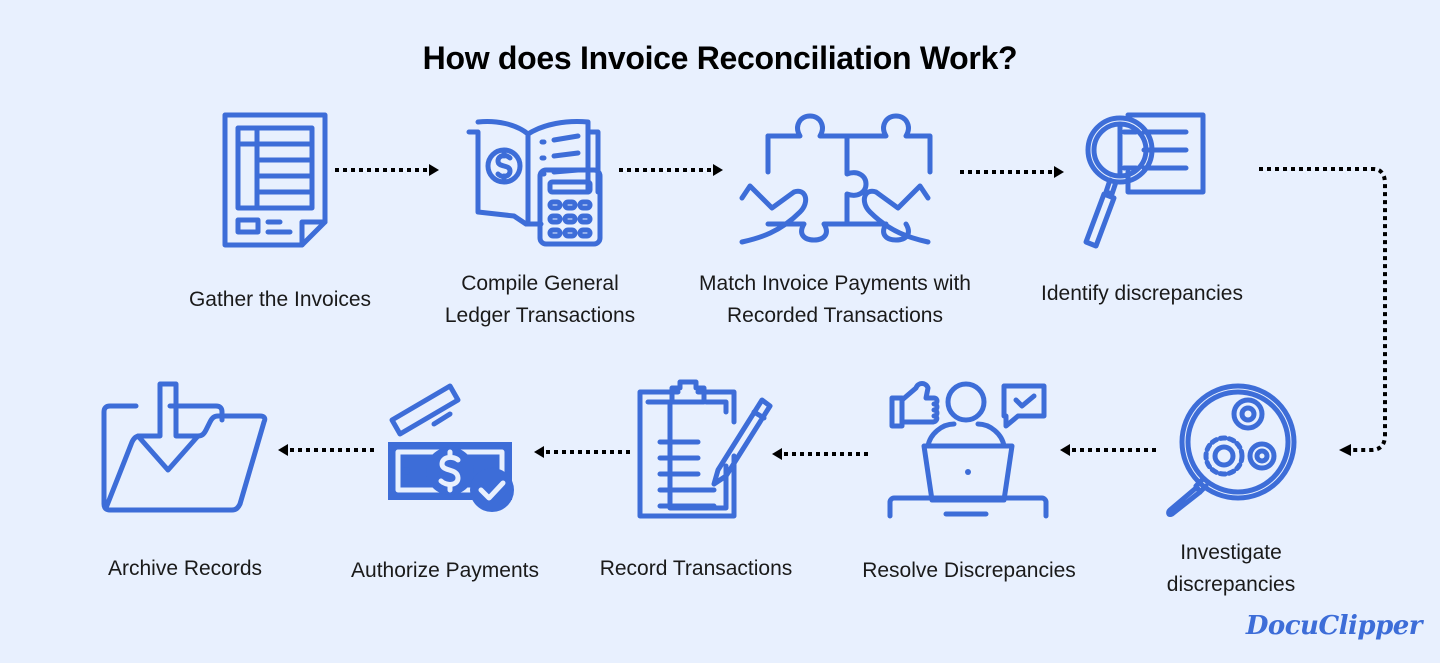  I want to click on invoice-document-icon, so click(275, 180).